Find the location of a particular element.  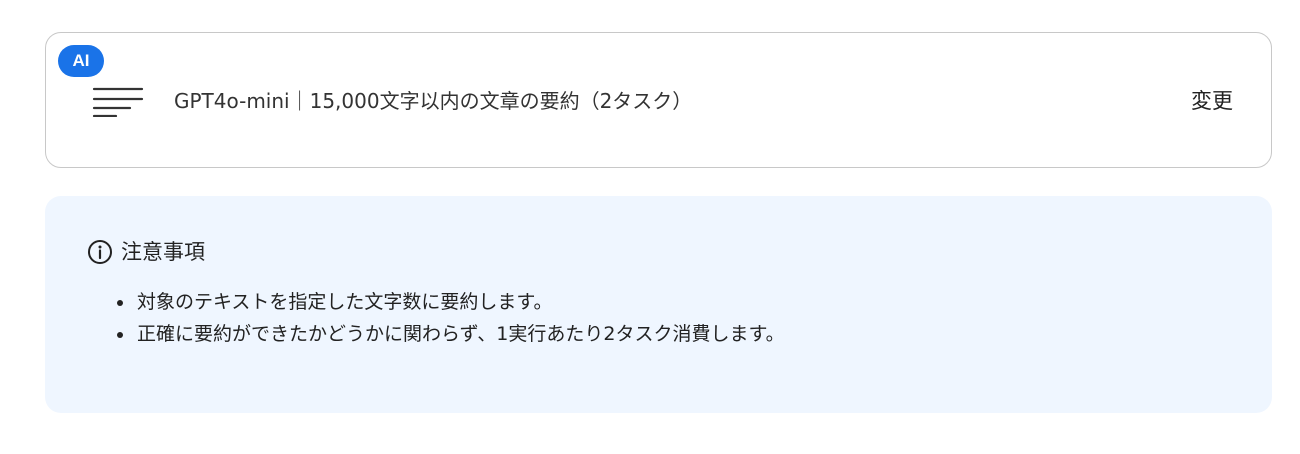

notice-heading: 注意事項 is located at coordinates (146, 252).